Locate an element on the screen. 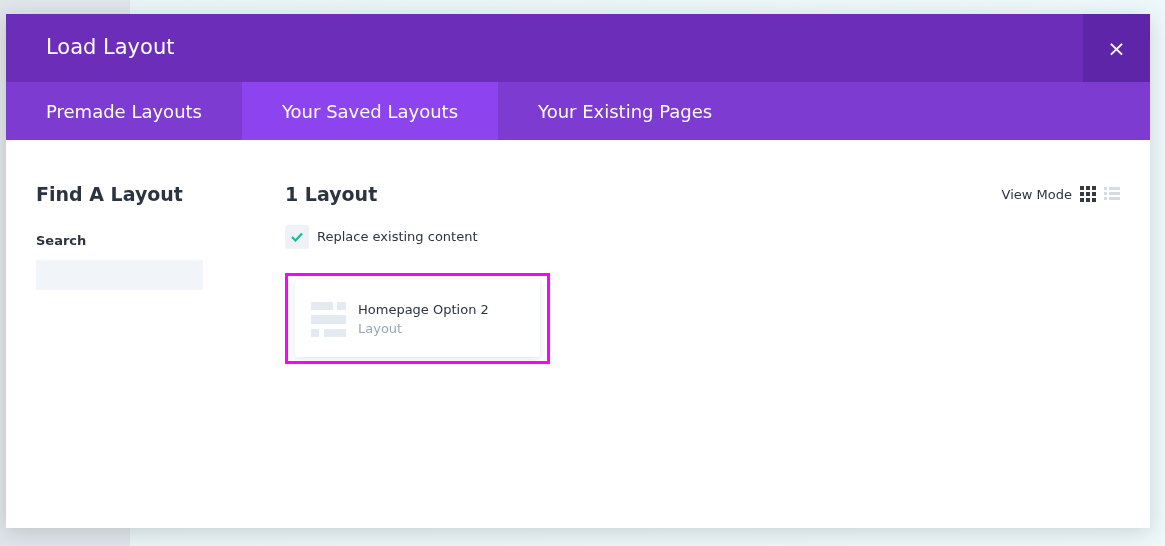 This screenshot has height=546, width=1165. dialog-title: Load Layout is located at coordinates (110, 48).